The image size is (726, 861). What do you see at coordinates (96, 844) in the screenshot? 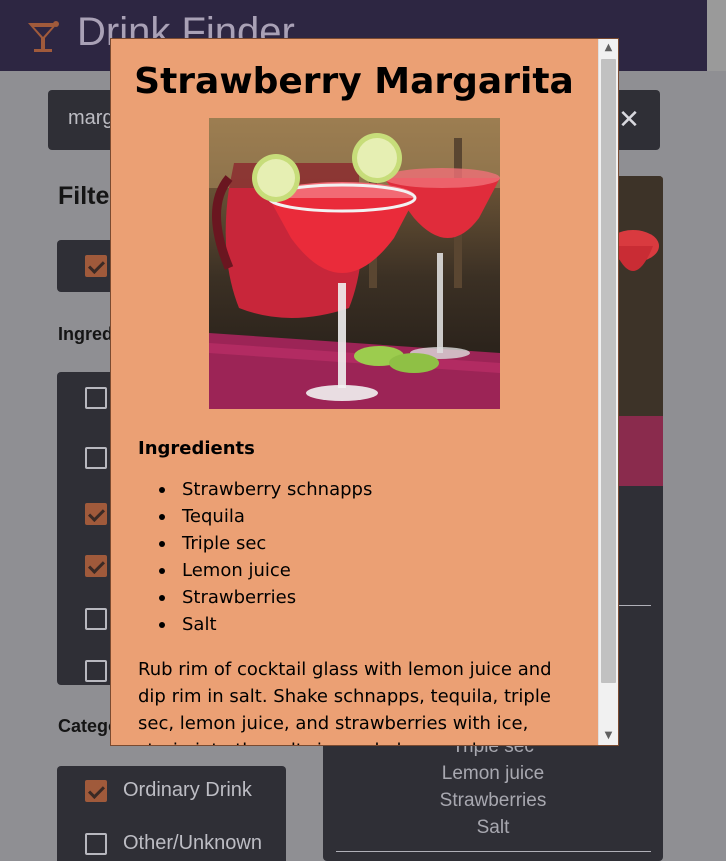
I see `category-checkbox-other-unknown` at bounding box center [96, 844].